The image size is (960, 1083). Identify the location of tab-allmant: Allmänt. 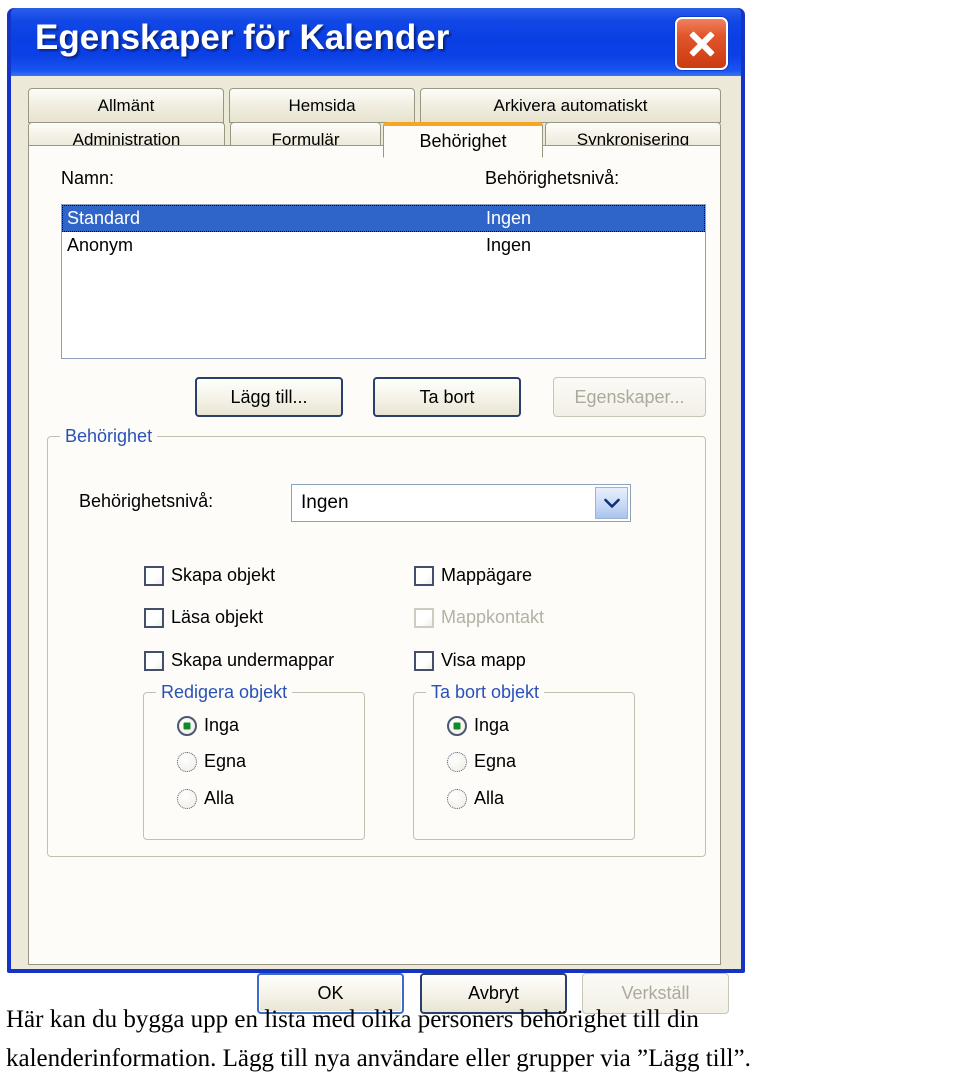
(126, 105).